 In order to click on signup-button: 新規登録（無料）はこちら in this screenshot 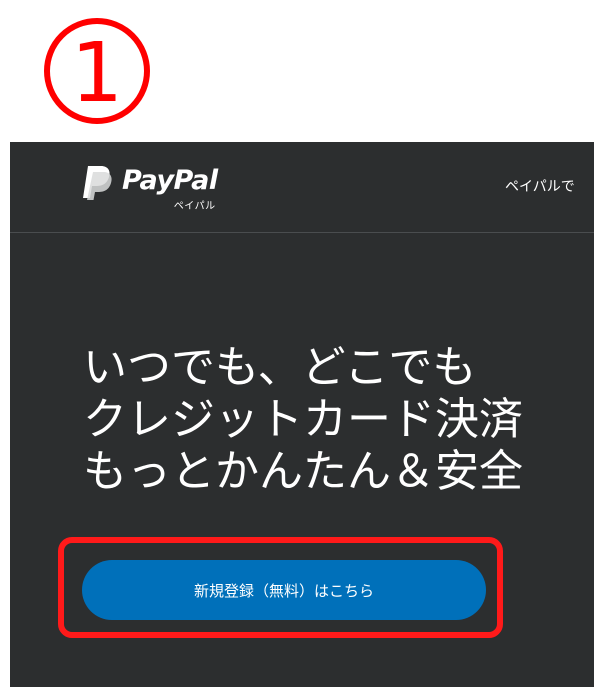, I will do `click(284, 590)`.